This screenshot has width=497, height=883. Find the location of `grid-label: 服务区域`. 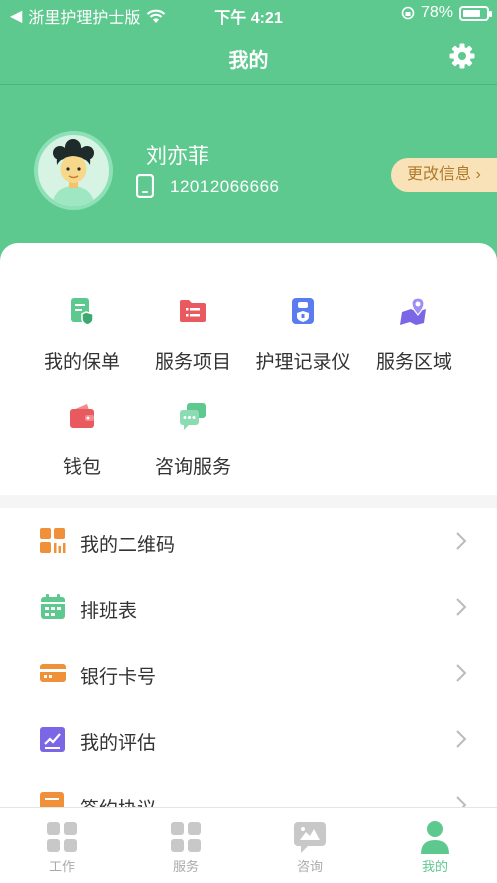

grid-label: 服务区域 is located at coordinates (413, 362).